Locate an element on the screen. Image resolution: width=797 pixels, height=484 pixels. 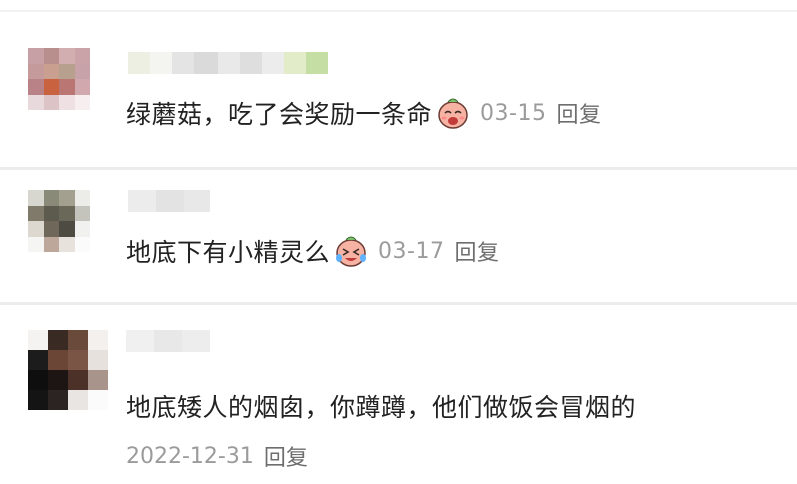
comment-text: 地底下有小精灵么 is located at coordinates (228, 252).